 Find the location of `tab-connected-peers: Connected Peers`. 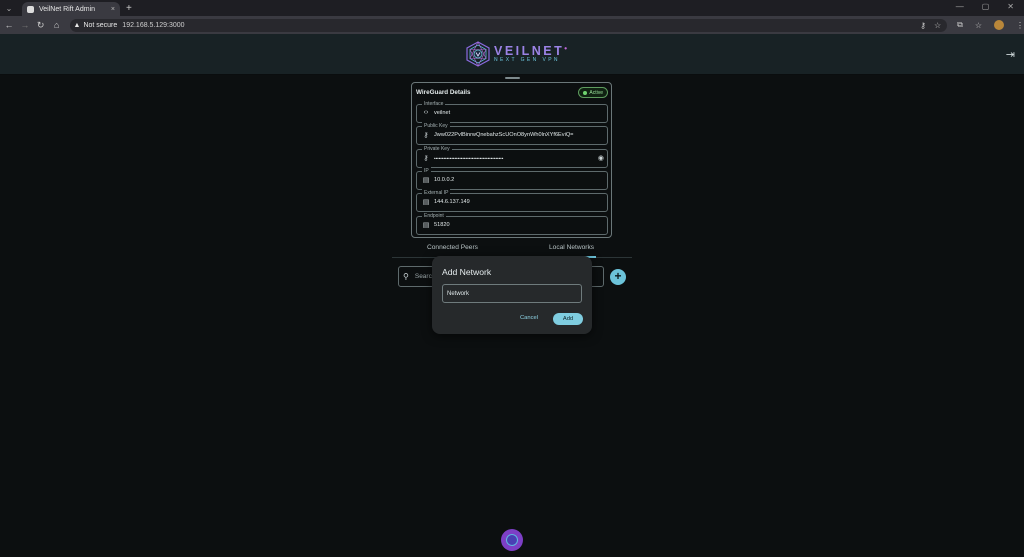

tab-connected-peers: Connected Peers is located at coordinates (452, 247).